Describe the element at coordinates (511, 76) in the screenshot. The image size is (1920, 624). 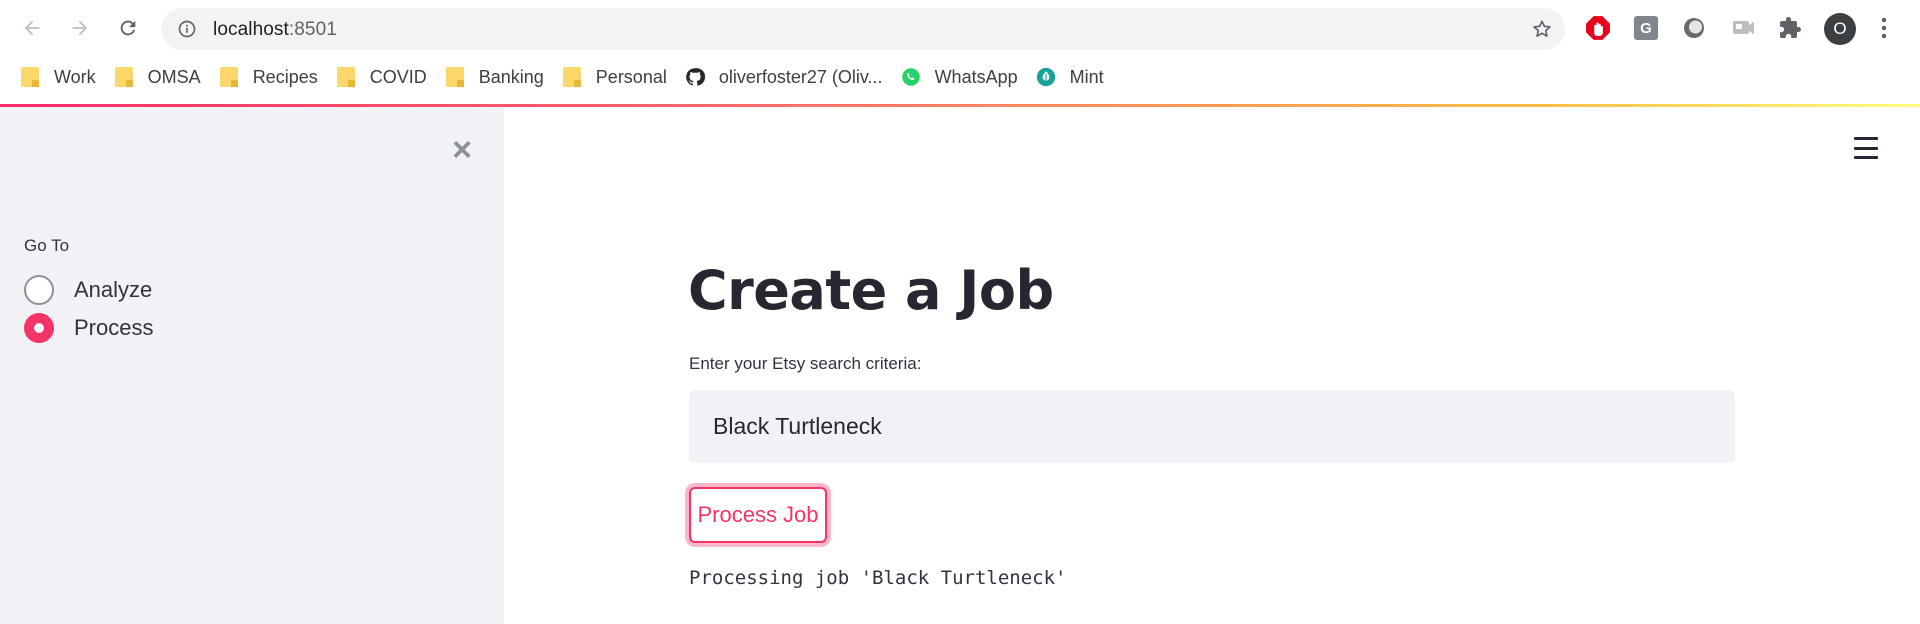
I see `bookmark-label: Banking` at that location.